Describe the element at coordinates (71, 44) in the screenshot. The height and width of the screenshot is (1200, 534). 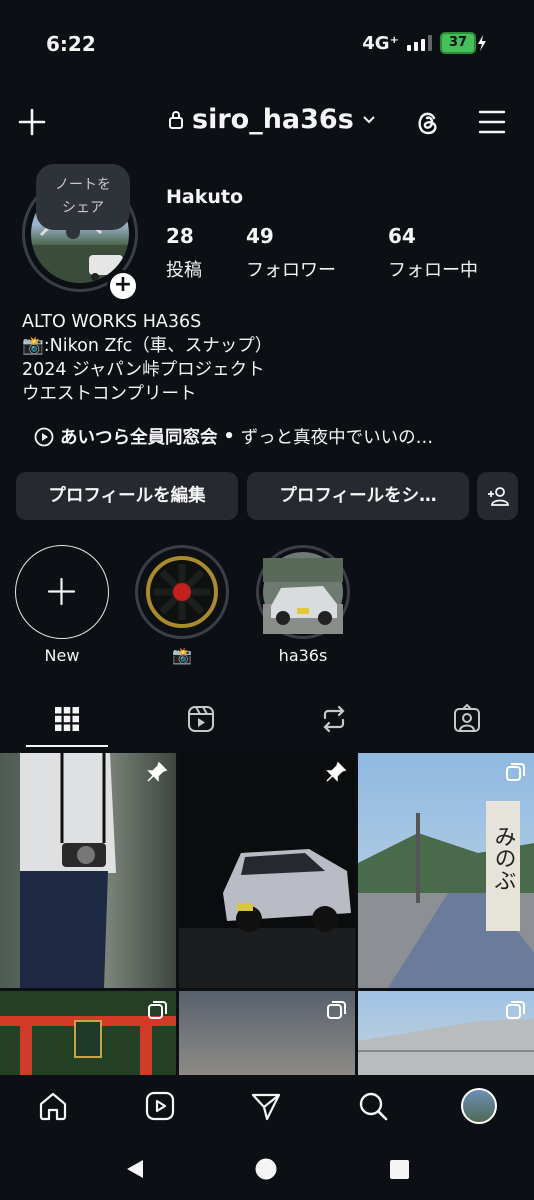
I see `status-time: 6:22` at that location.